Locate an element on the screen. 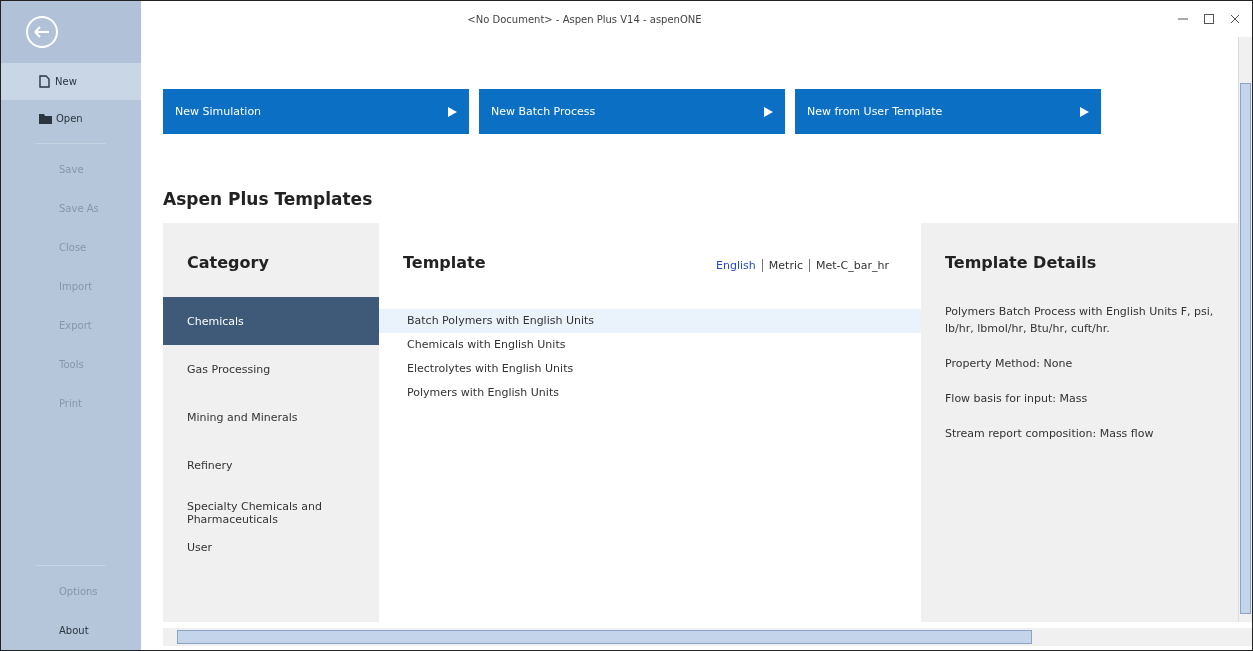  new-button: New Simulation is located at coordinates (316, 111).